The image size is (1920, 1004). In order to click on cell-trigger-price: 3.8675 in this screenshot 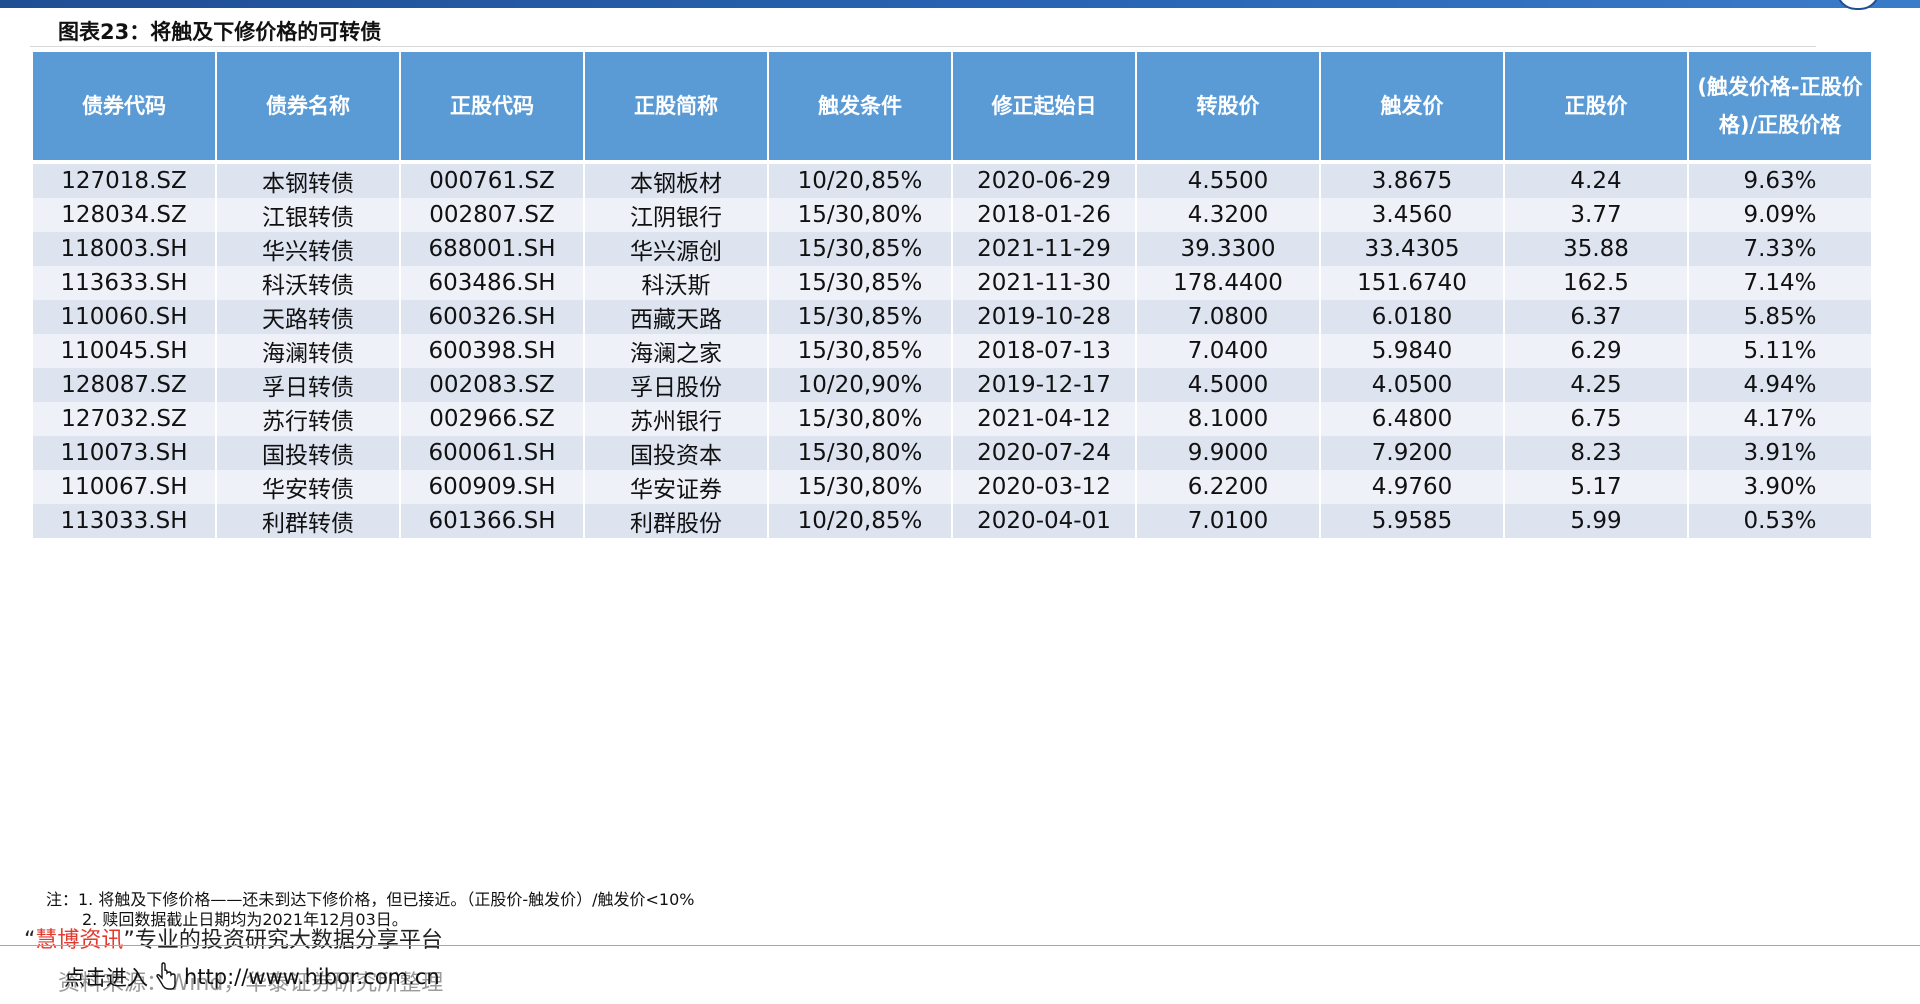, I will do `click(1412, 181)`.